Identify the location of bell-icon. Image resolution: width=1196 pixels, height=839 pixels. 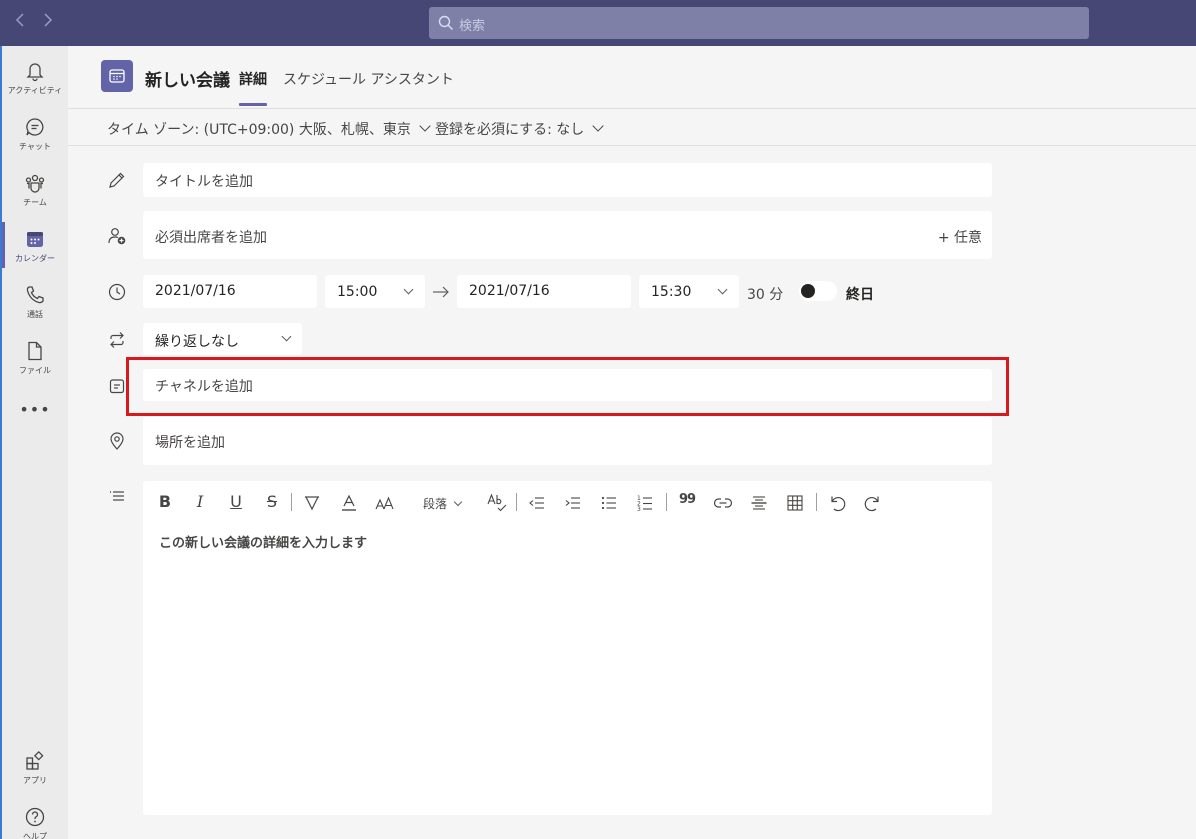
(35, 72).